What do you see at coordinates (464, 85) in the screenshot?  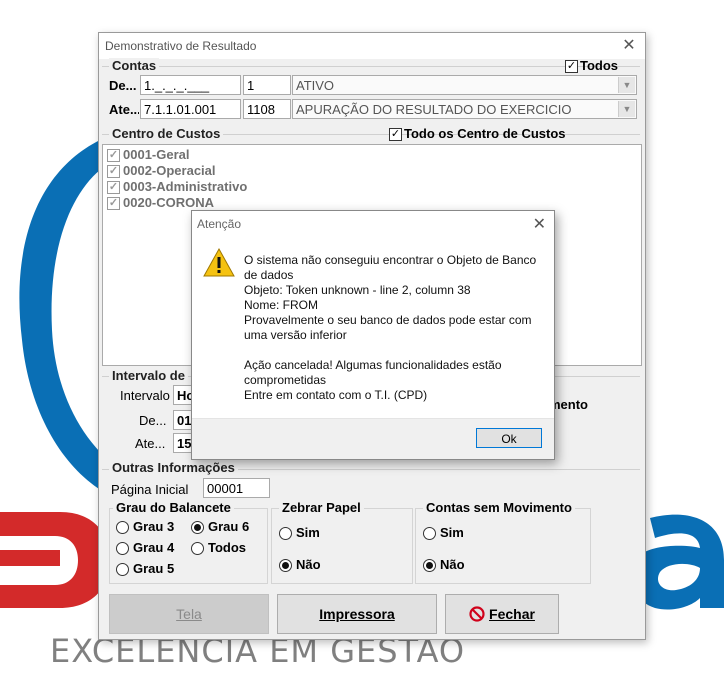 I see `contas-de-desc-combo: ATIVO ▼` at bounding box center [464, 85].